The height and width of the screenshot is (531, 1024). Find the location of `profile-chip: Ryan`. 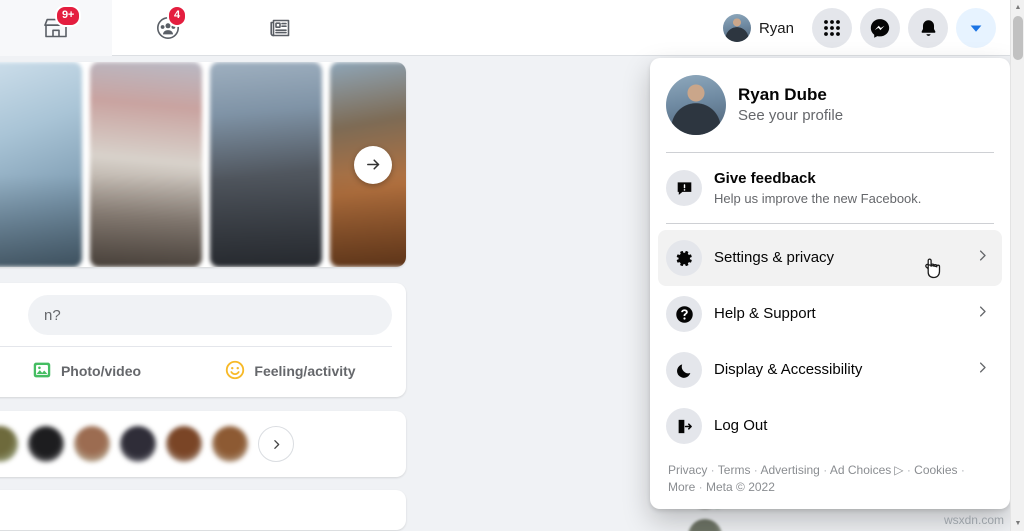

profile-chip: Ryan is located at coordinates (761, 28).